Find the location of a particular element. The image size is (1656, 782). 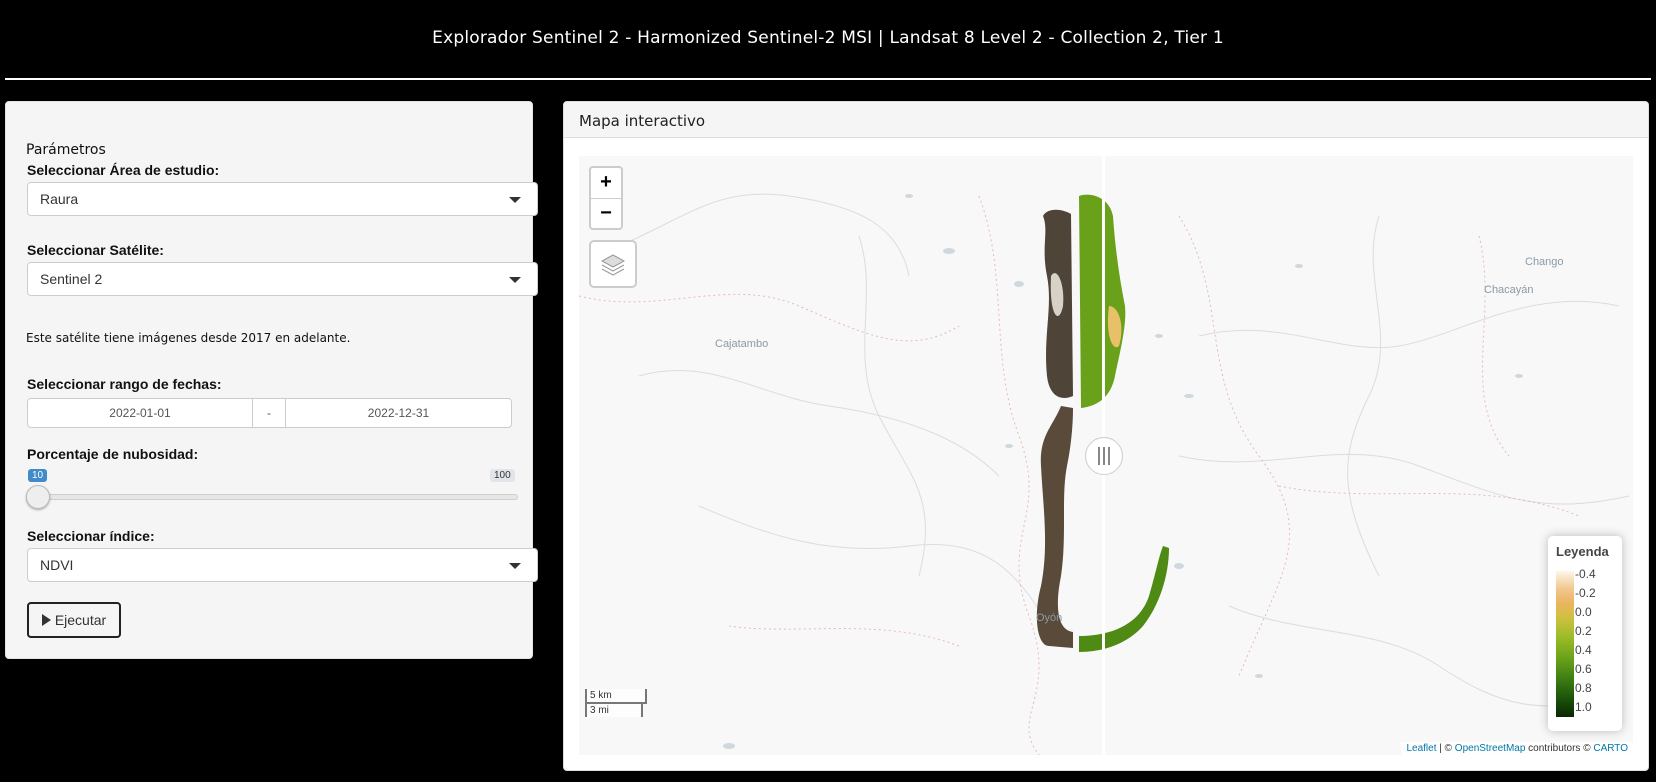

run-button: Ejecutar is located at coordinates (74, 620).